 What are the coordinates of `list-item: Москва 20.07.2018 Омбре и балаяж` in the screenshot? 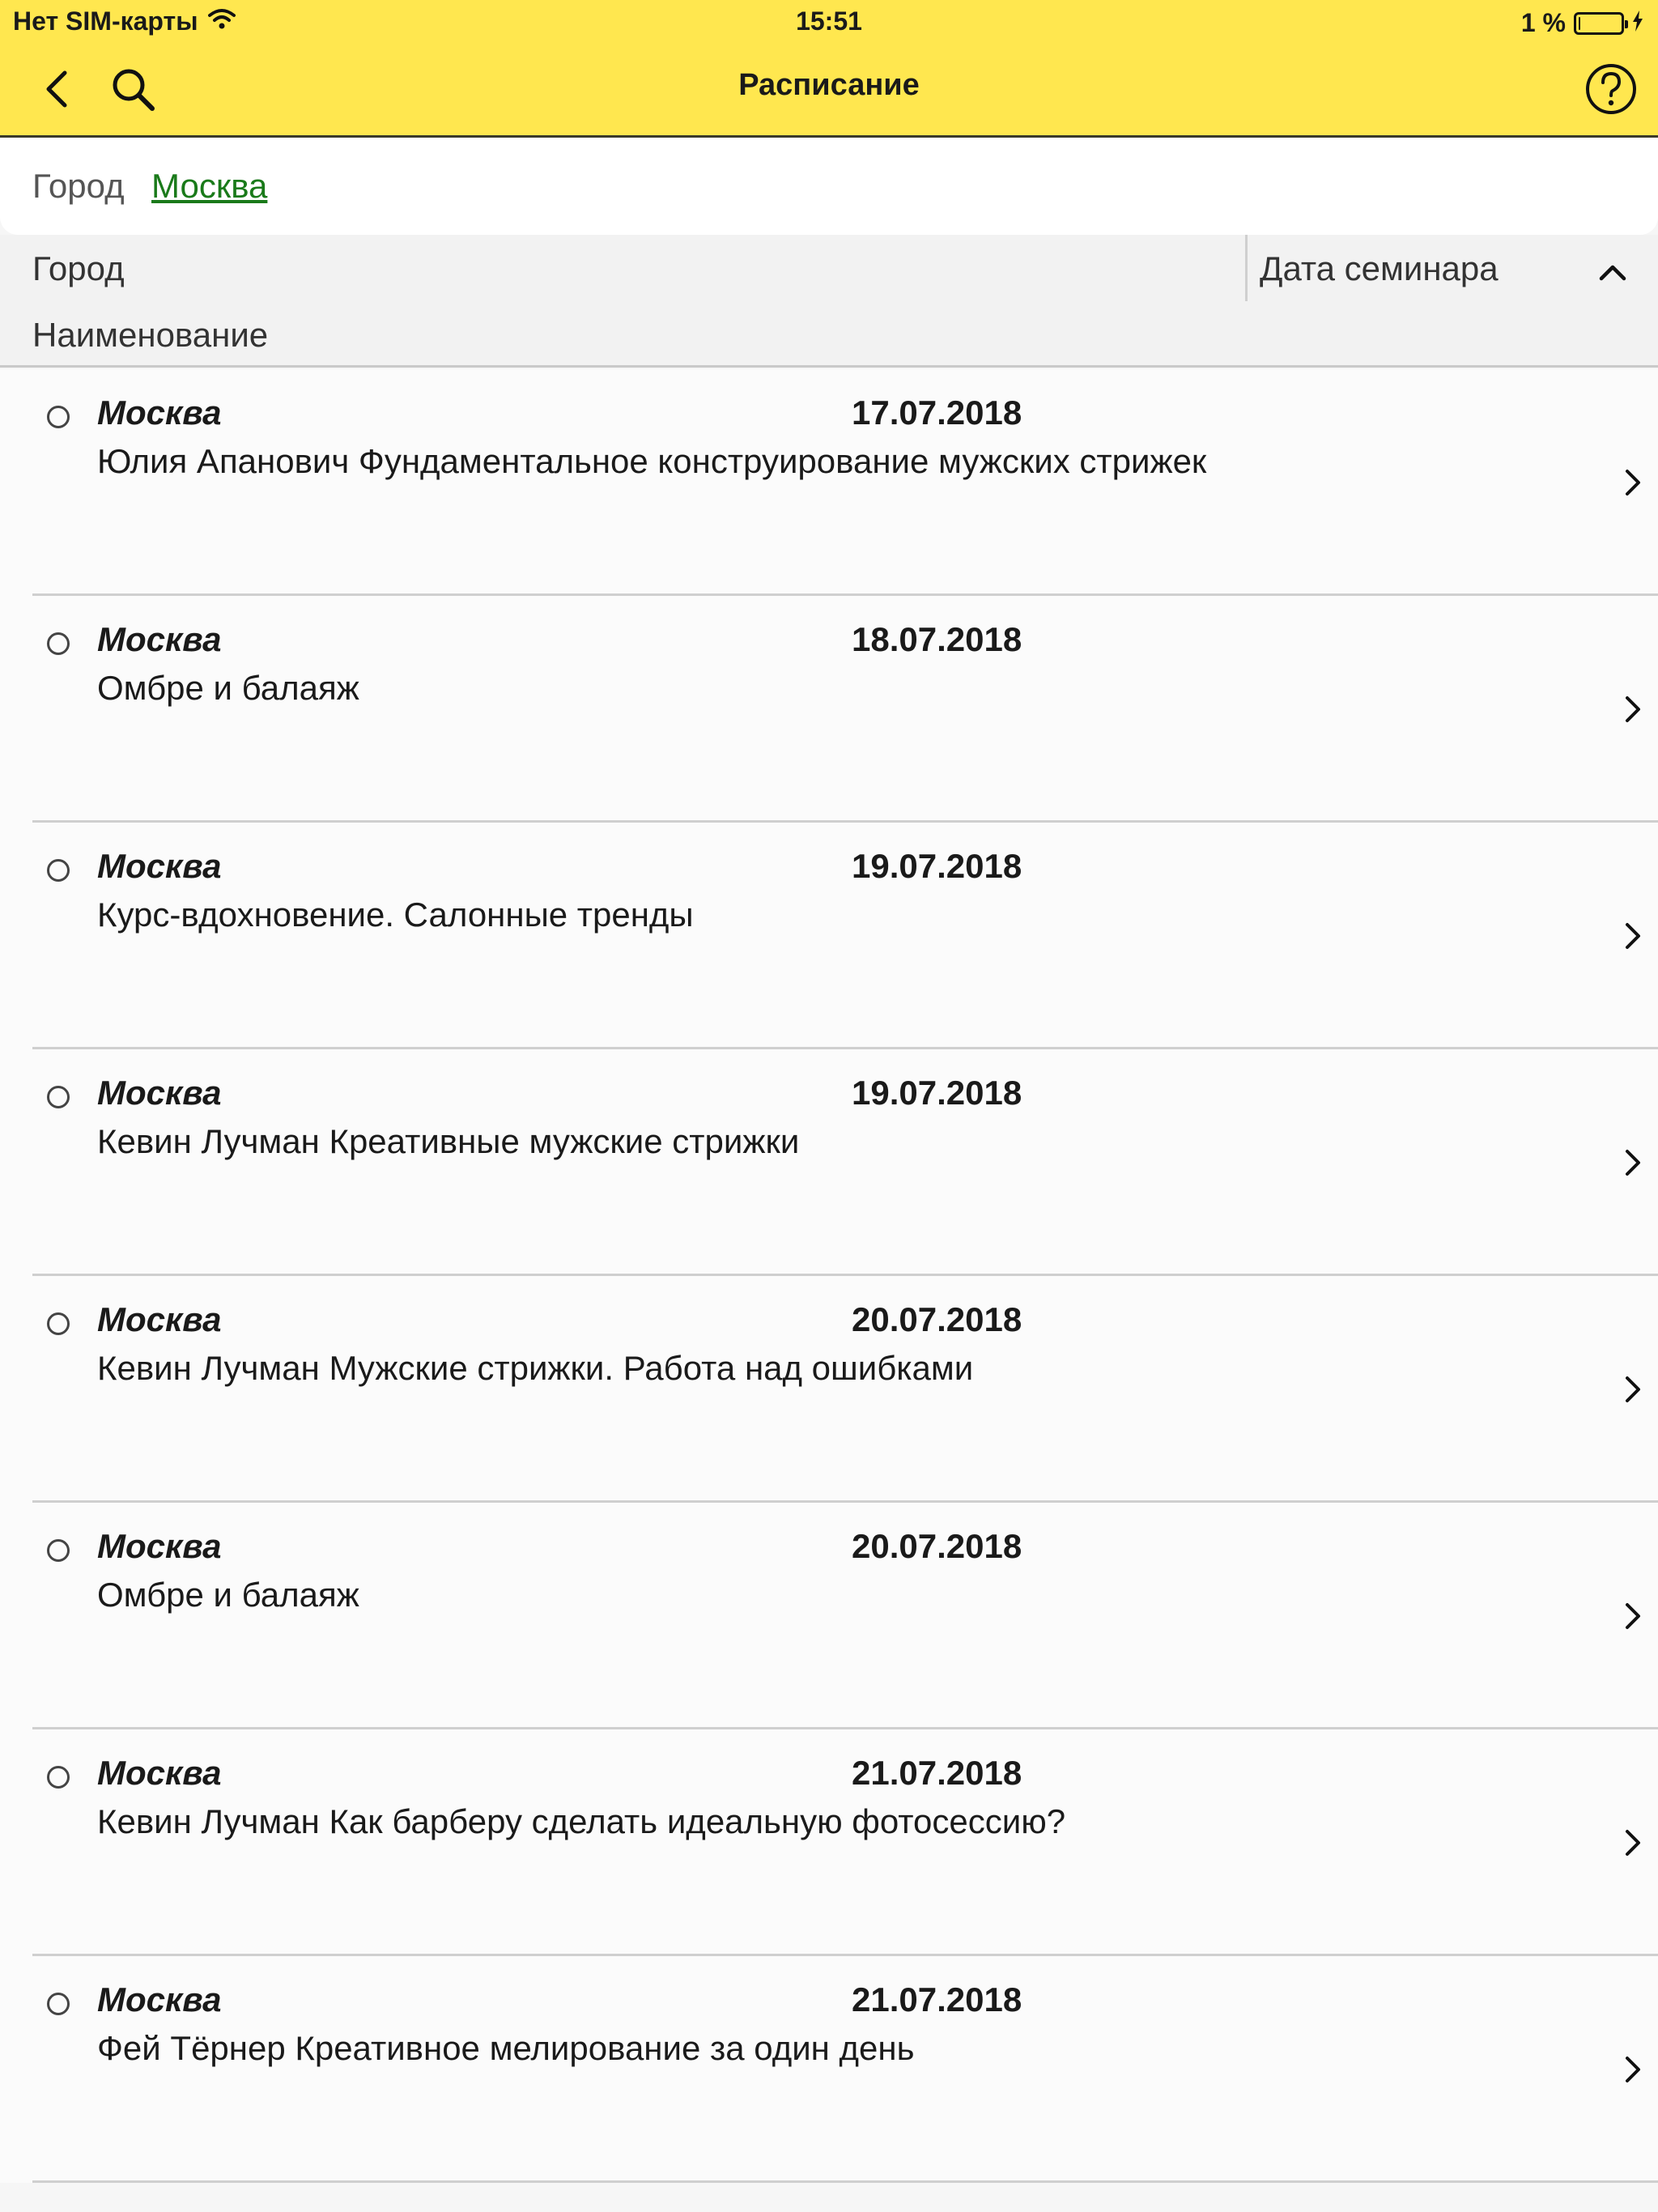 It's located at (829, 1616).